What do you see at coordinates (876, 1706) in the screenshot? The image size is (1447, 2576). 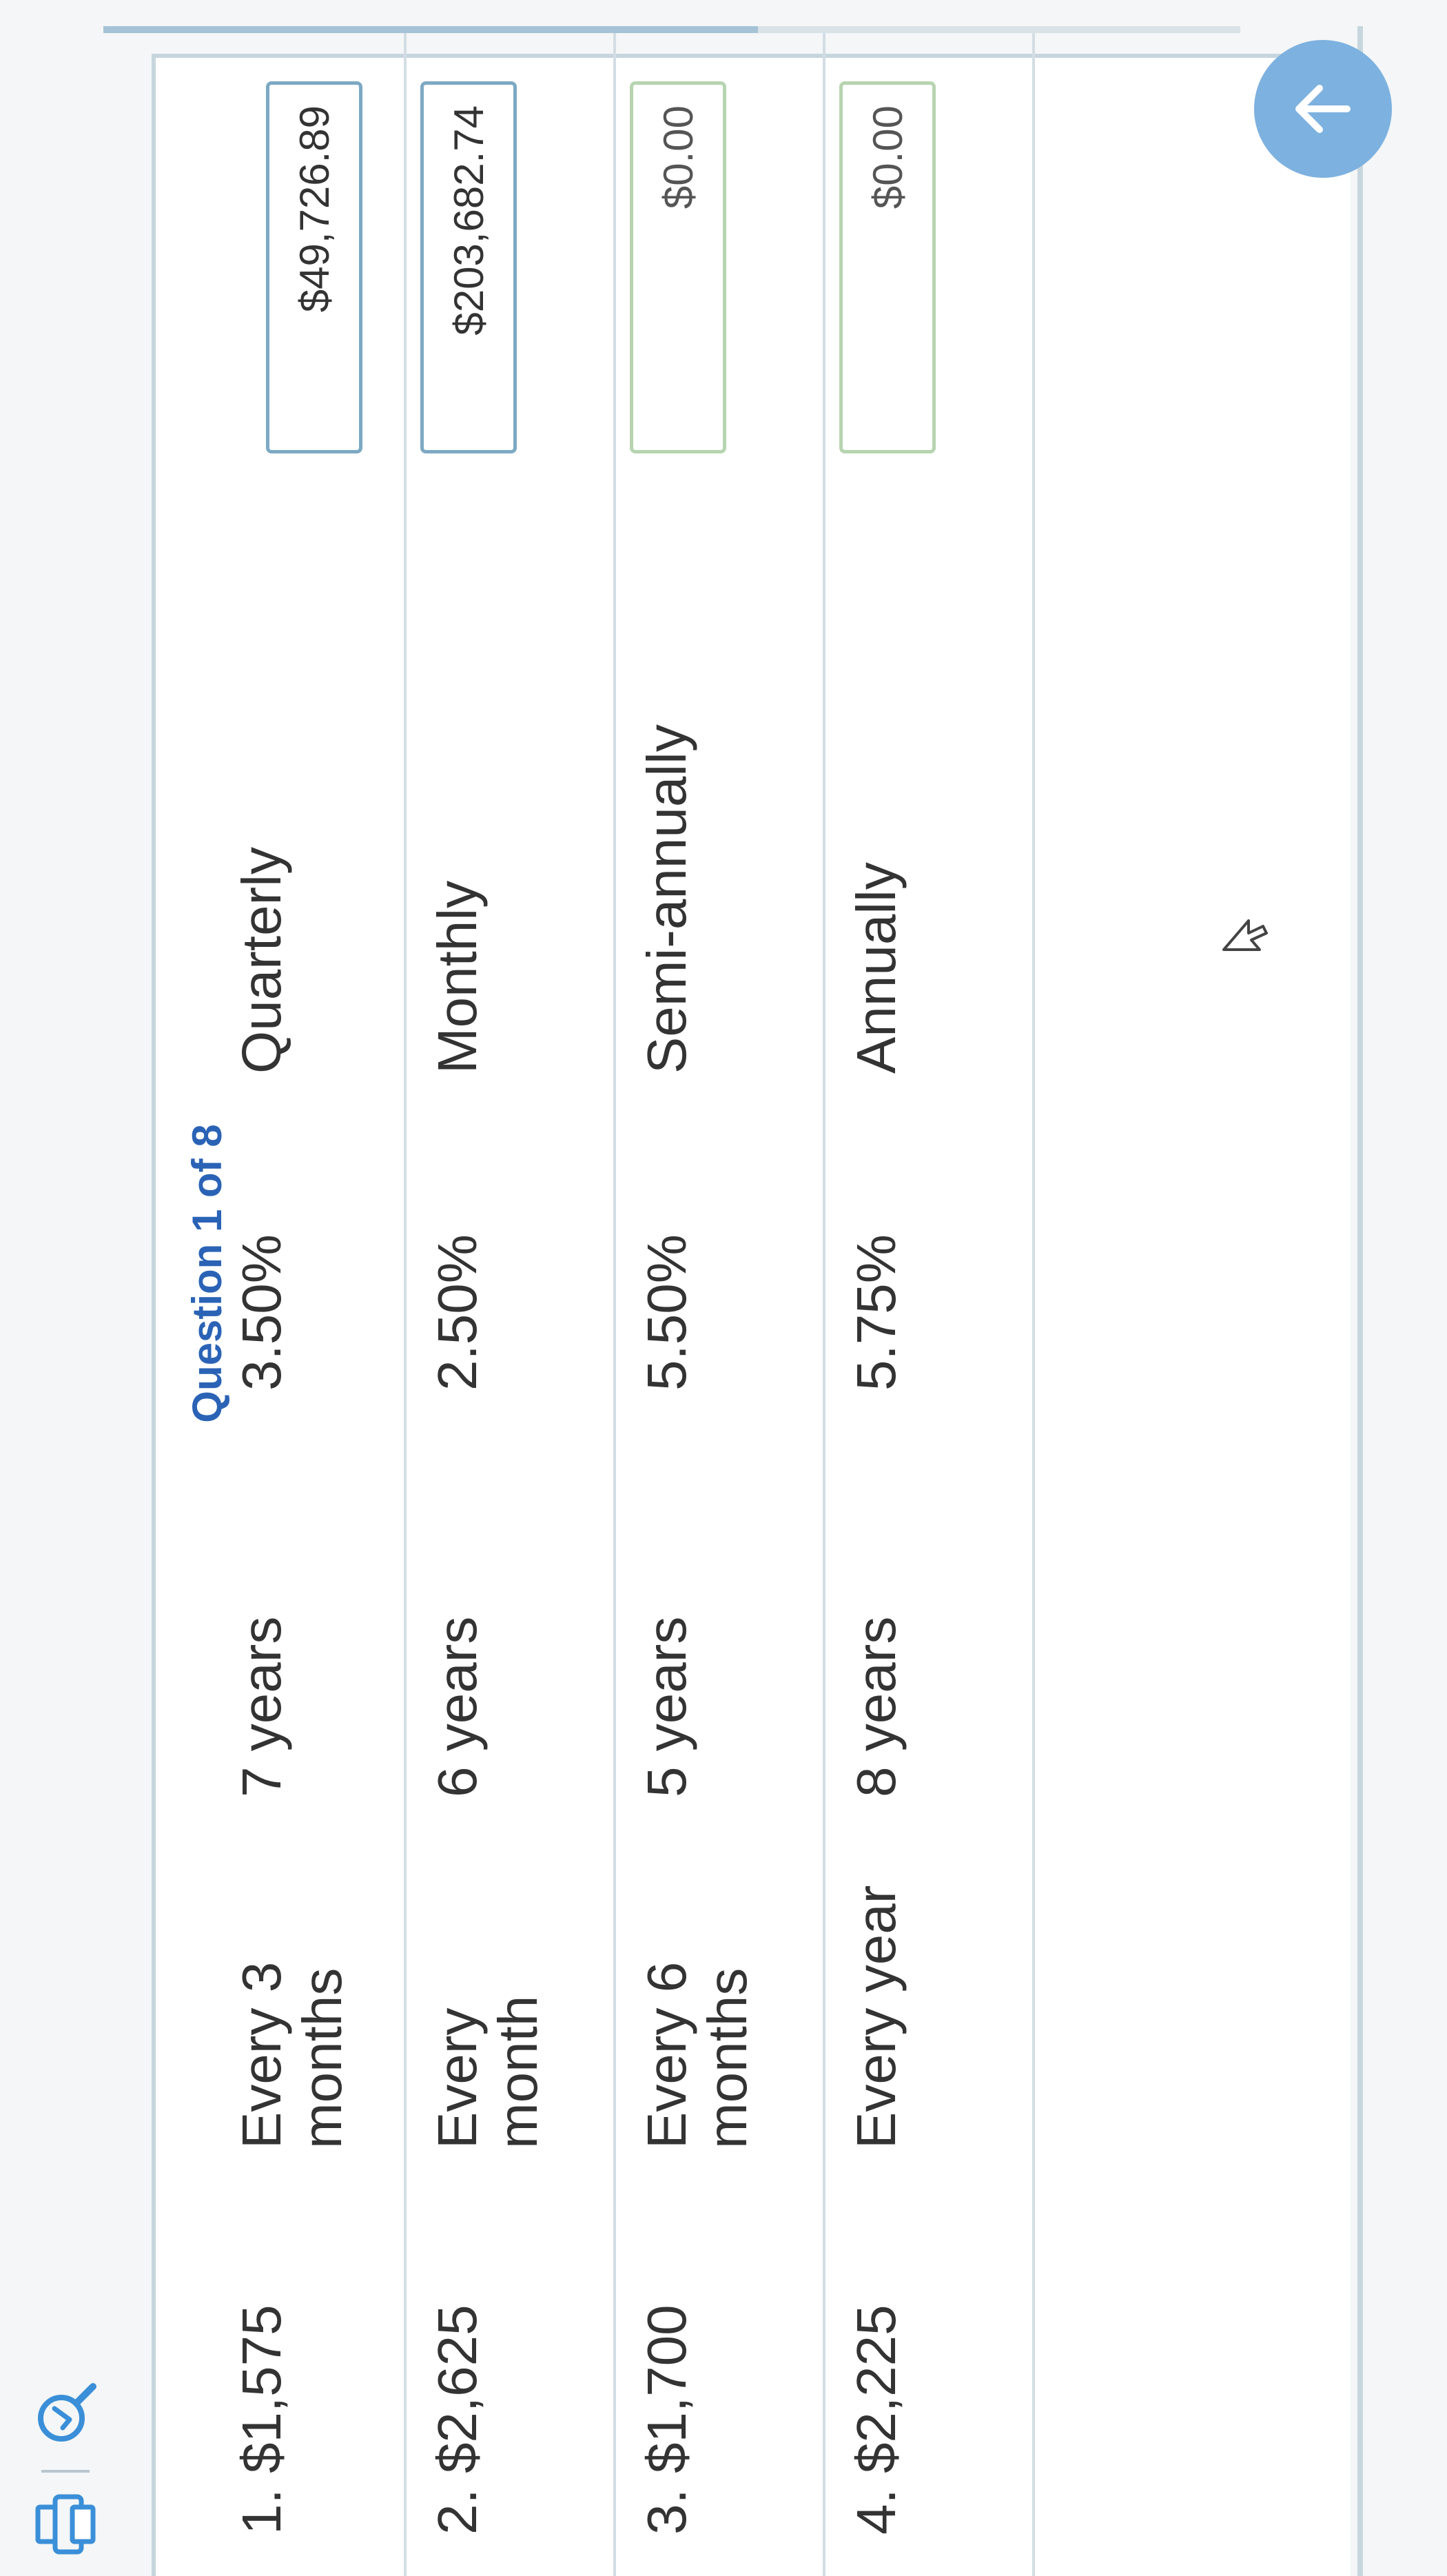 I see `term-cell: 8 years` at bounding box center [876, 1706].